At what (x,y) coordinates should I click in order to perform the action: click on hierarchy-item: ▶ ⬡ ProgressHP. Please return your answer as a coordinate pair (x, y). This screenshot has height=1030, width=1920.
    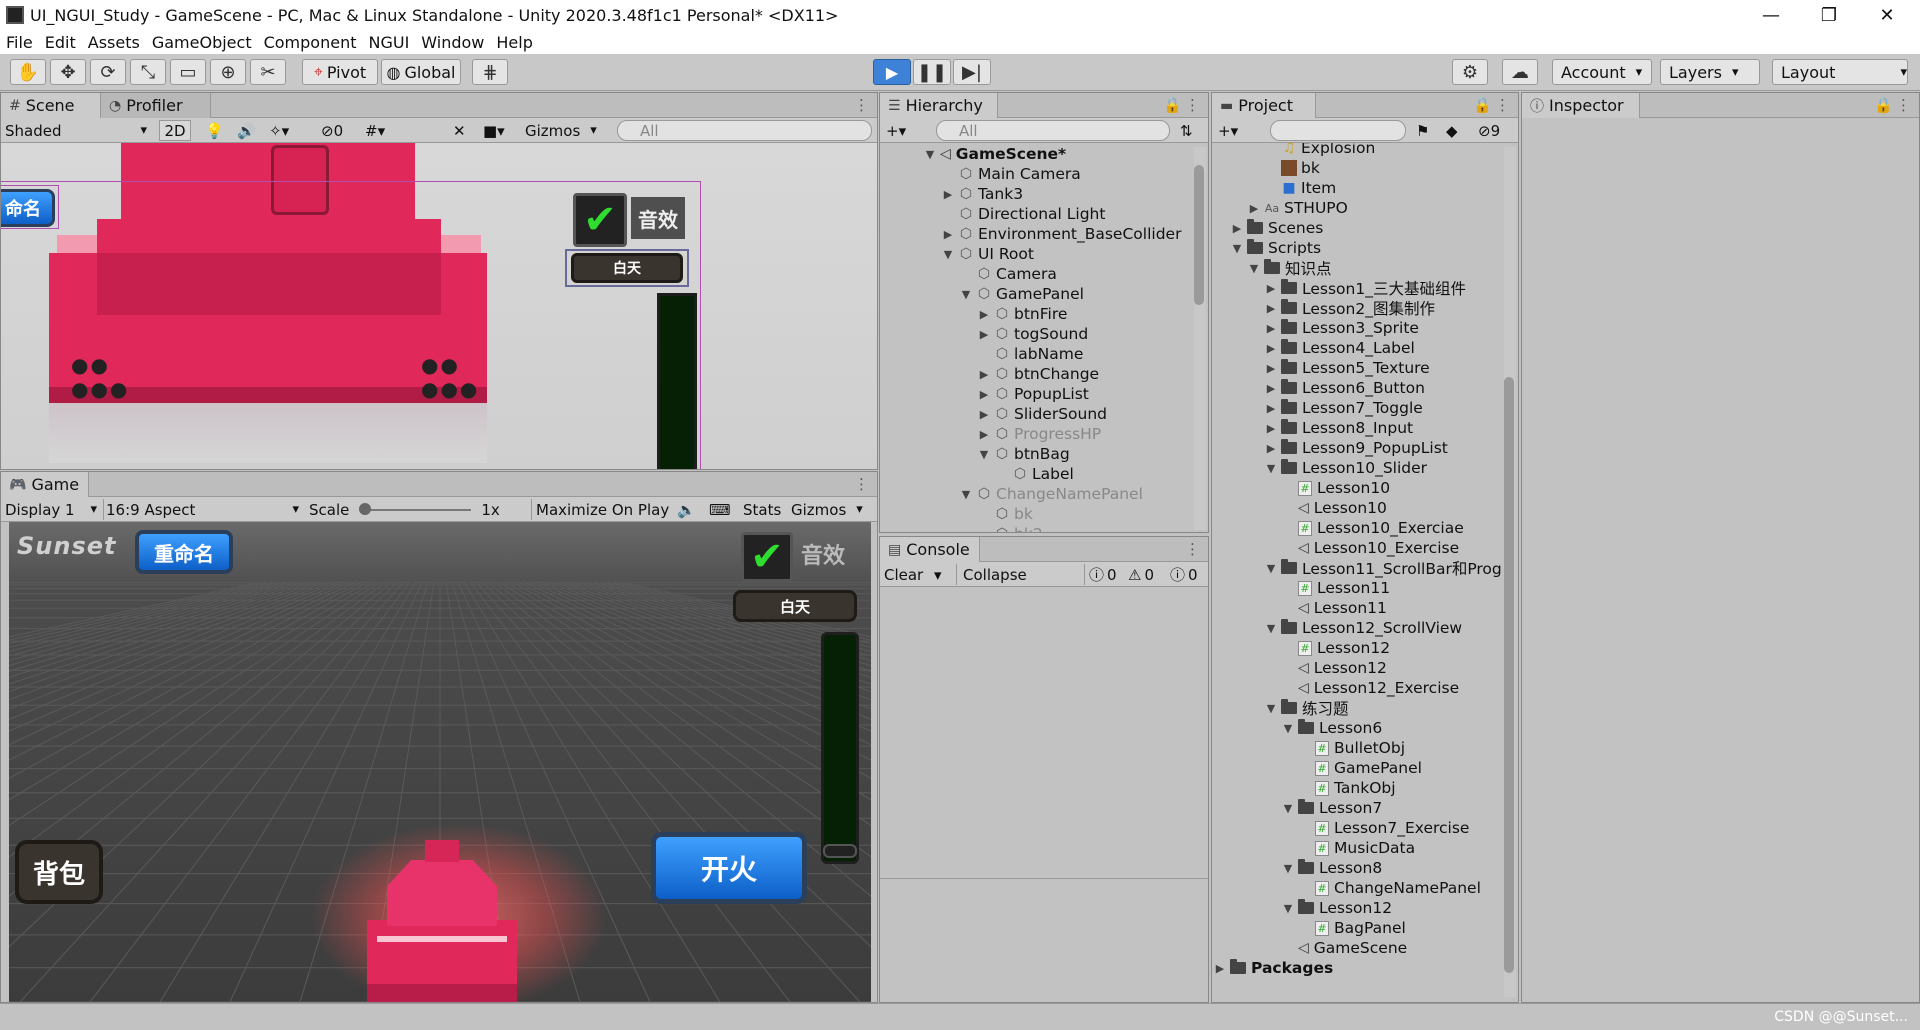
    Looking at the image, I should click on (1039, 434).